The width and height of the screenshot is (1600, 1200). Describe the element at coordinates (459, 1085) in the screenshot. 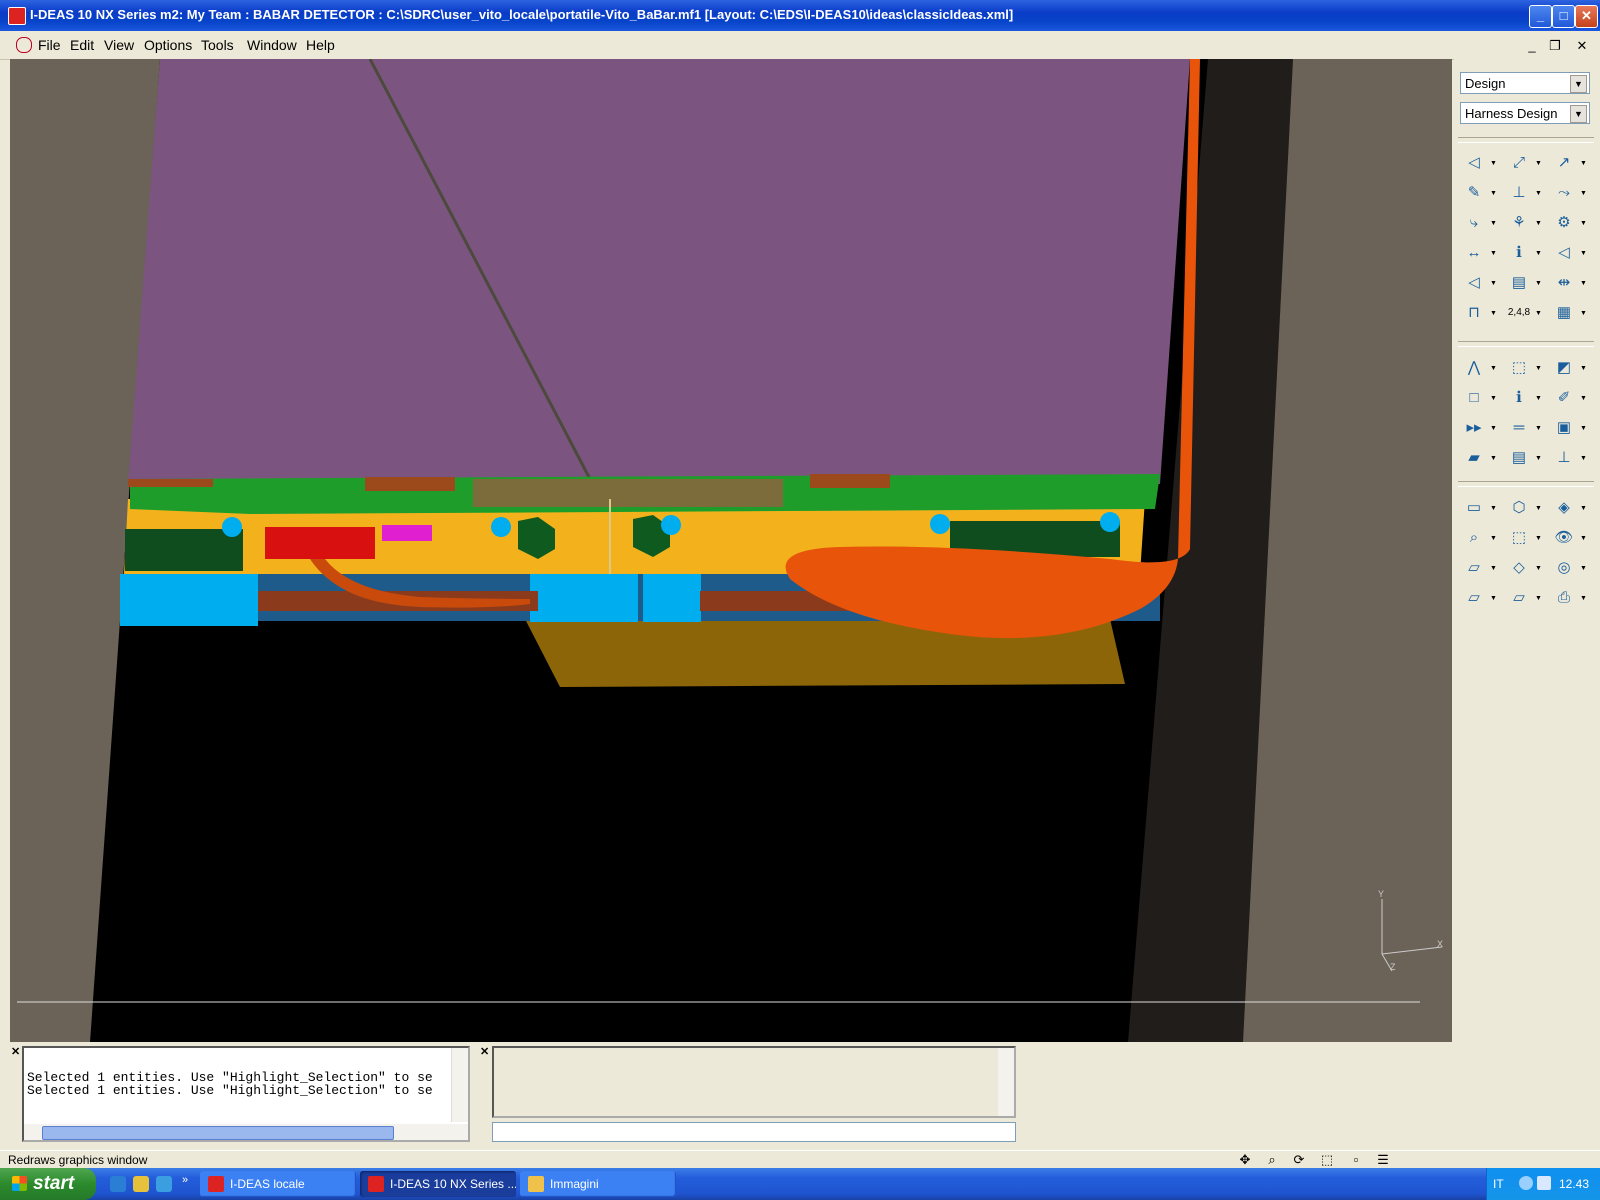

I see `list-vertical-scrollbar` at that location.